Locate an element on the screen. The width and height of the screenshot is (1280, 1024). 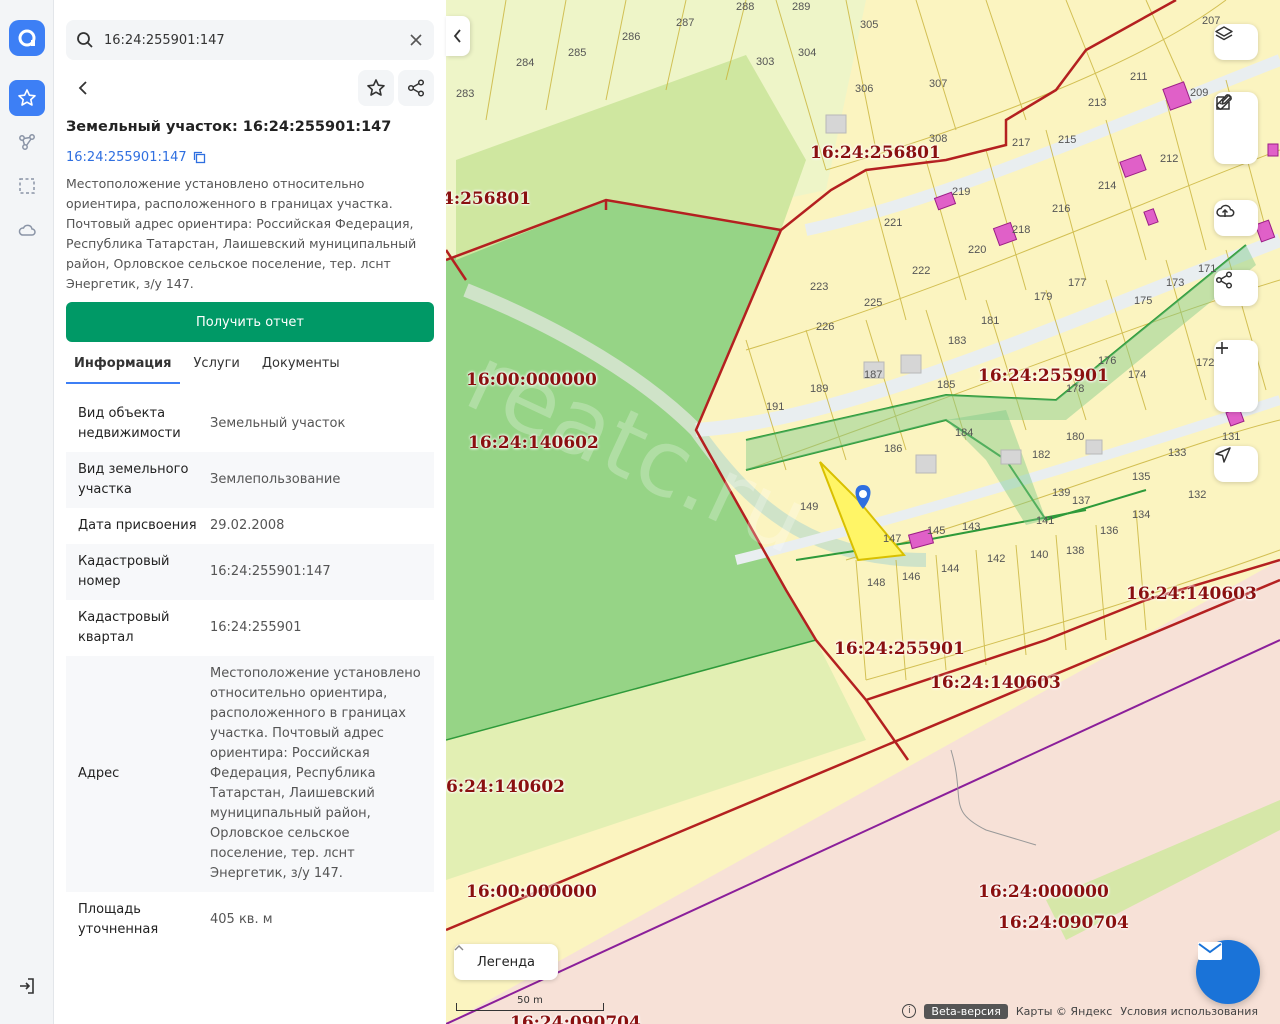
info-icon: i is located at coordinates (909, 1011).